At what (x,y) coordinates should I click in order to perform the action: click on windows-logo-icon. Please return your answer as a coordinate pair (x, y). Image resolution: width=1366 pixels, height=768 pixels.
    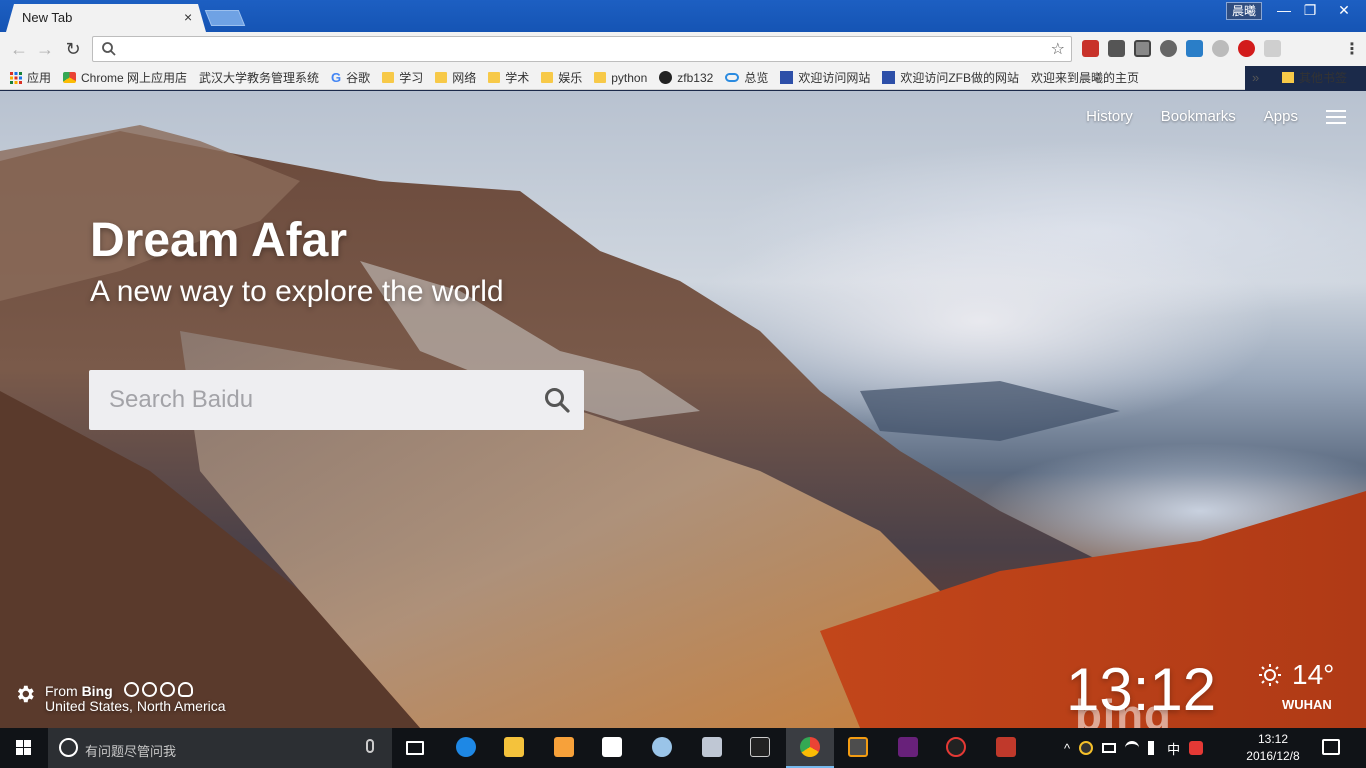
    Looking at the image, I should click on (23, 747).